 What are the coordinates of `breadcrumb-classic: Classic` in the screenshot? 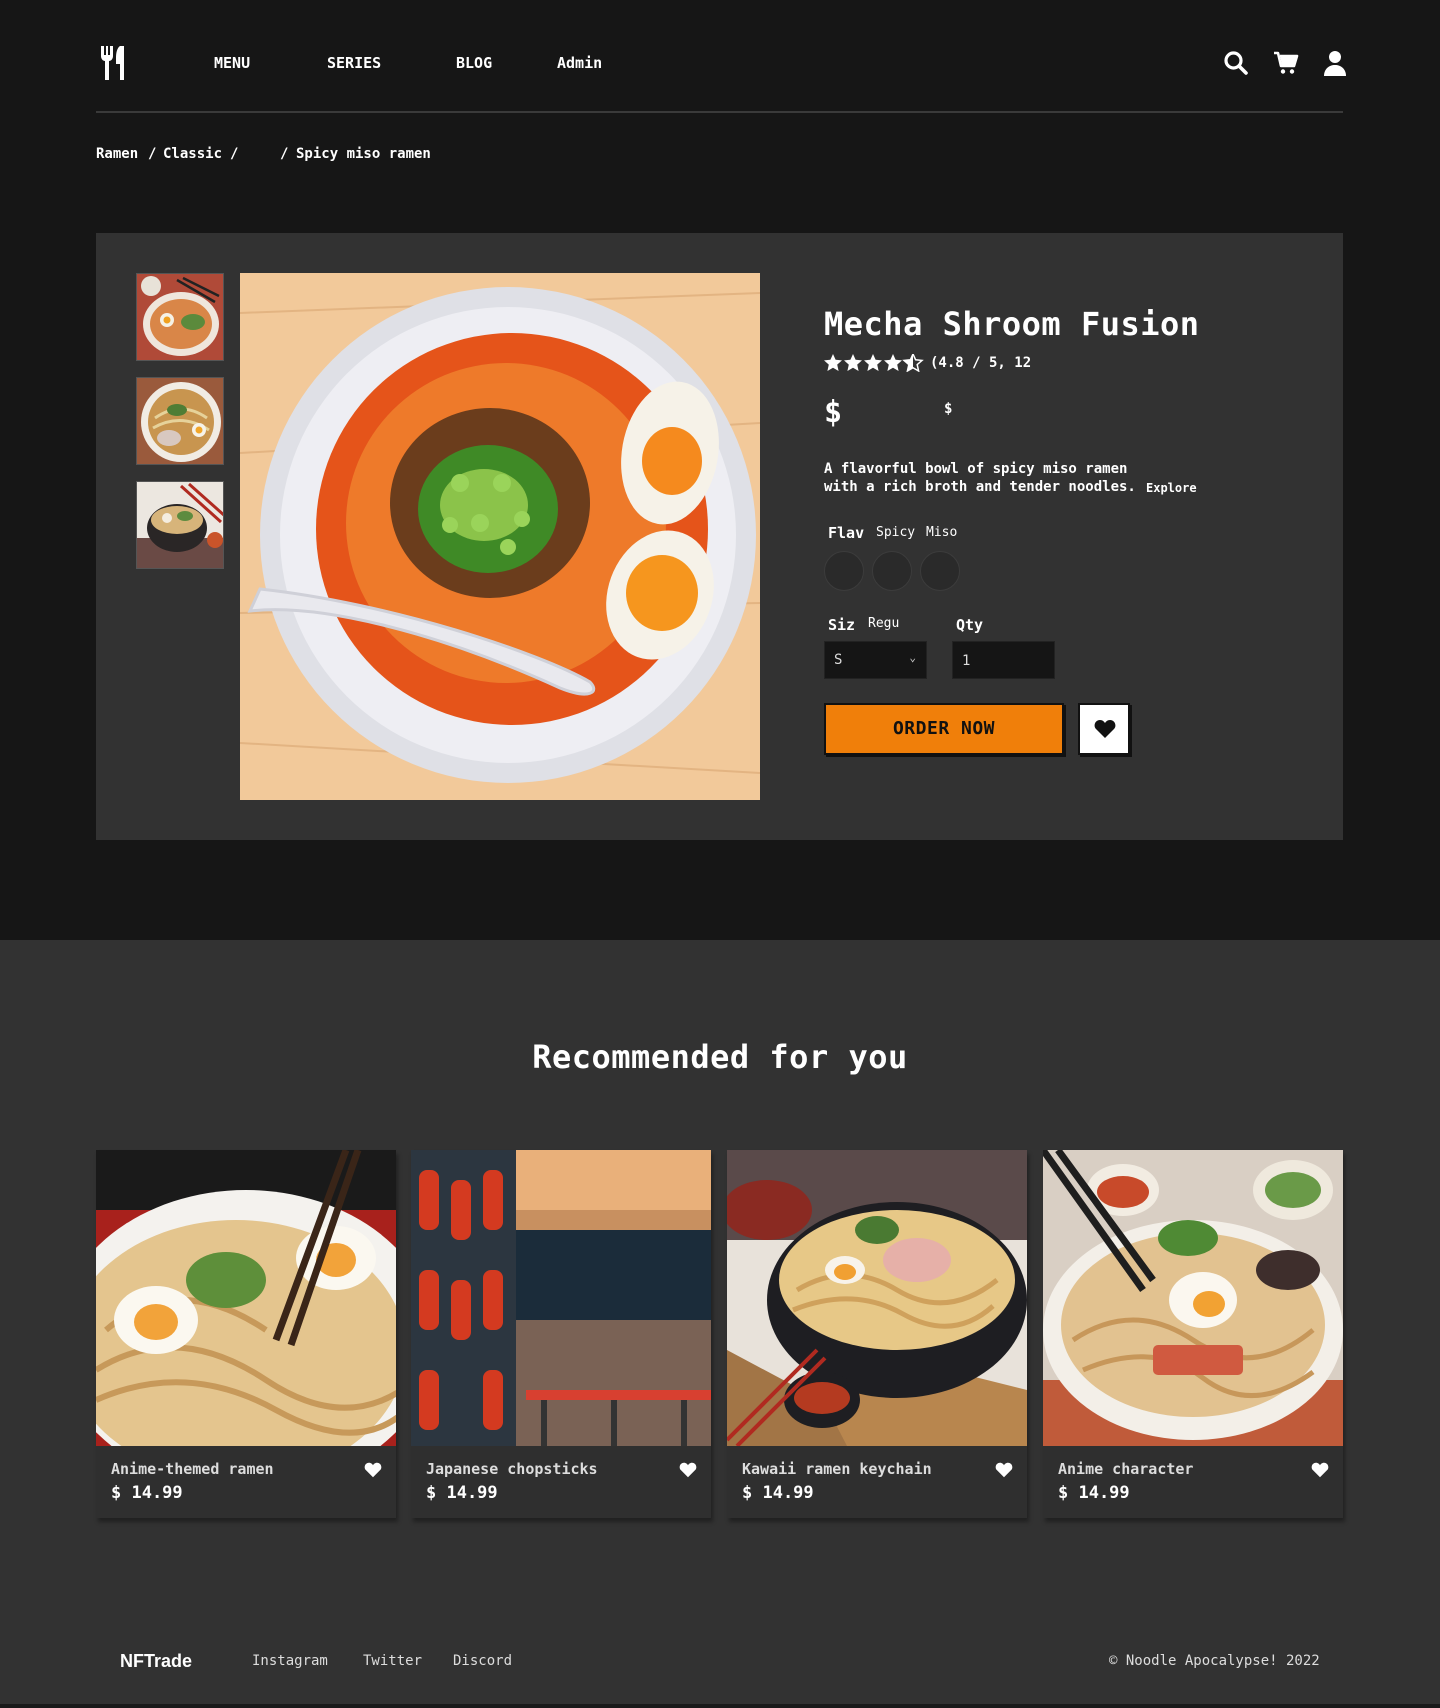 It's located at (192, 154).